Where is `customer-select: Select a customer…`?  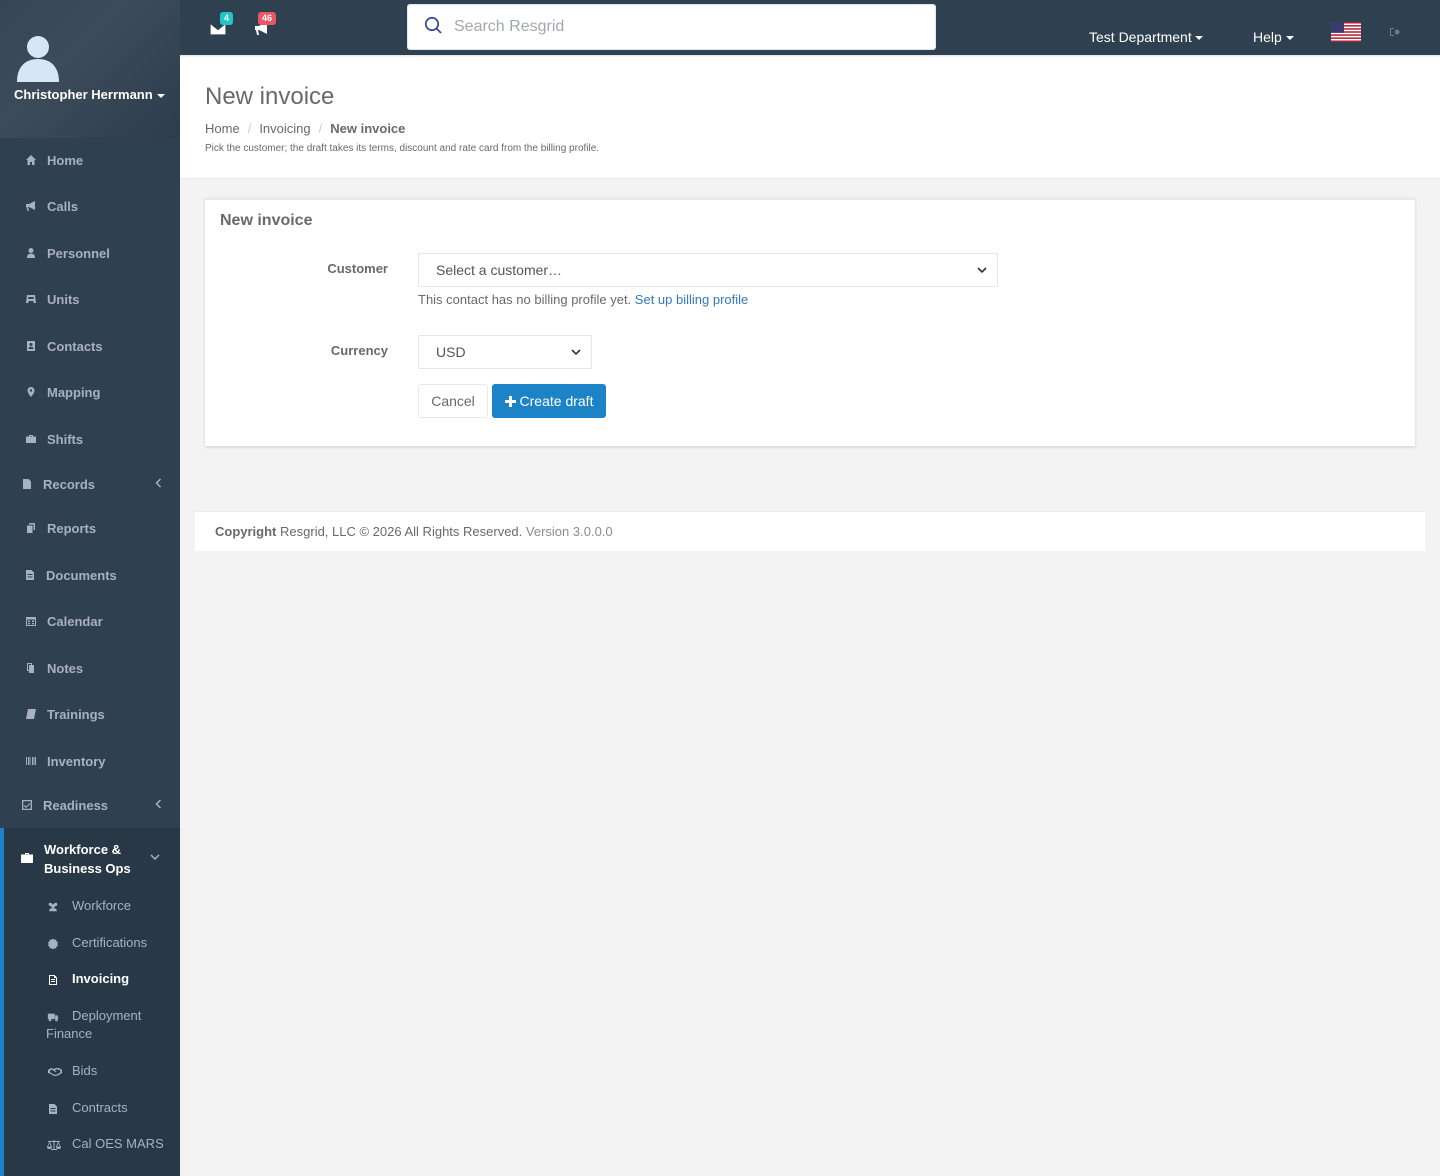 customer-select: Select a customer… is located at coordinates (708, 270).